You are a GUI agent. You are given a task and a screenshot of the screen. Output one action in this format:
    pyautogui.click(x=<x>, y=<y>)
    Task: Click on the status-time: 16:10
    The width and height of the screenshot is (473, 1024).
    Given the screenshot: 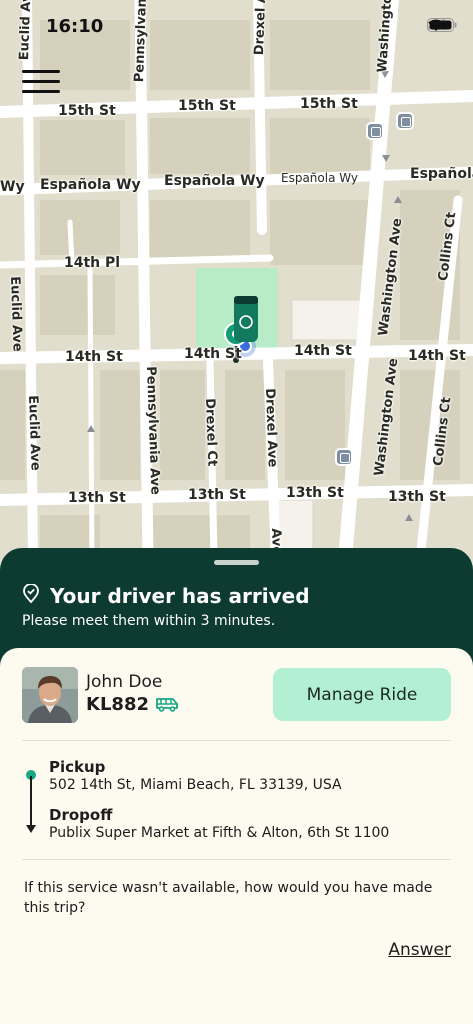 What is the action you would take?
    pyautogui.click(x=75, y=26)
    